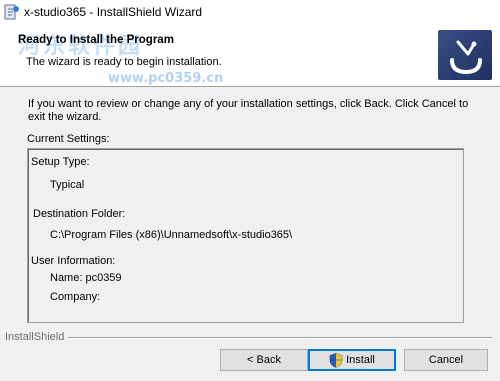 This screenshot has width=500, height=381. Describe the element at coordinates (96, 40) in the screenshot. I see `page-title: Ready to Install the Program` at that location.